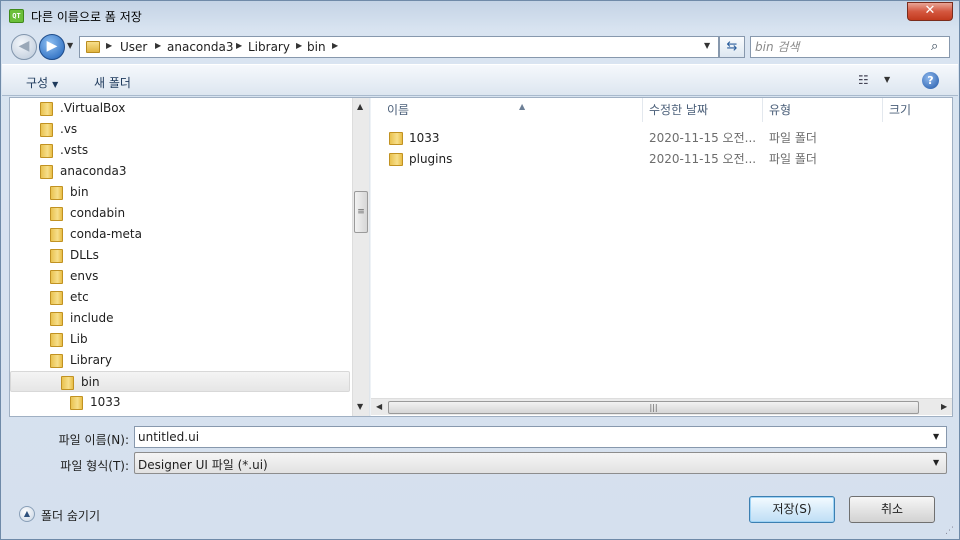 This screenshot has width=960, height=540. What do you see at coordinates (732, 47) in the screenshot?
I see `refresh-button: ⇆` at bounding box center [732, 47].